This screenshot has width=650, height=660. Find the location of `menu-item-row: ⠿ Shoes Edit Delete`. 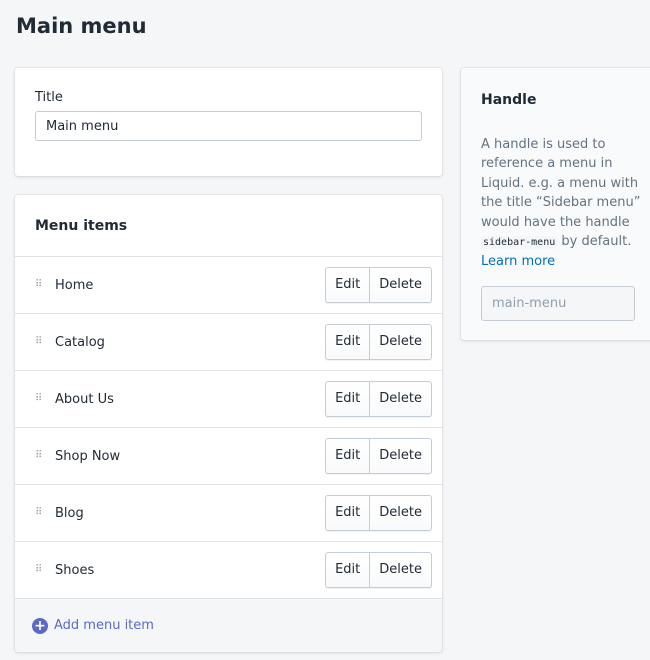

menu-item-row: ⠿ Shoes Edit Delete is located at coordinates (228, 570).